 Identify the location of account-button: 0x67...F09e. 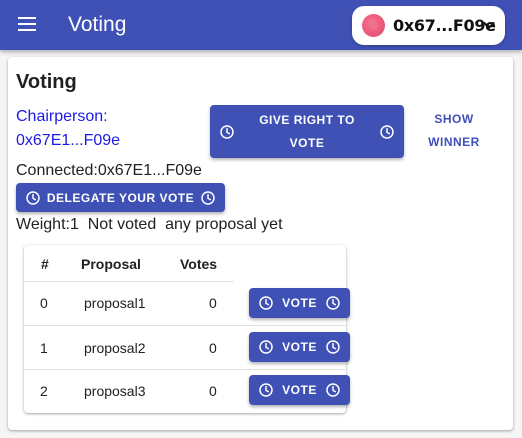
(428, 25).